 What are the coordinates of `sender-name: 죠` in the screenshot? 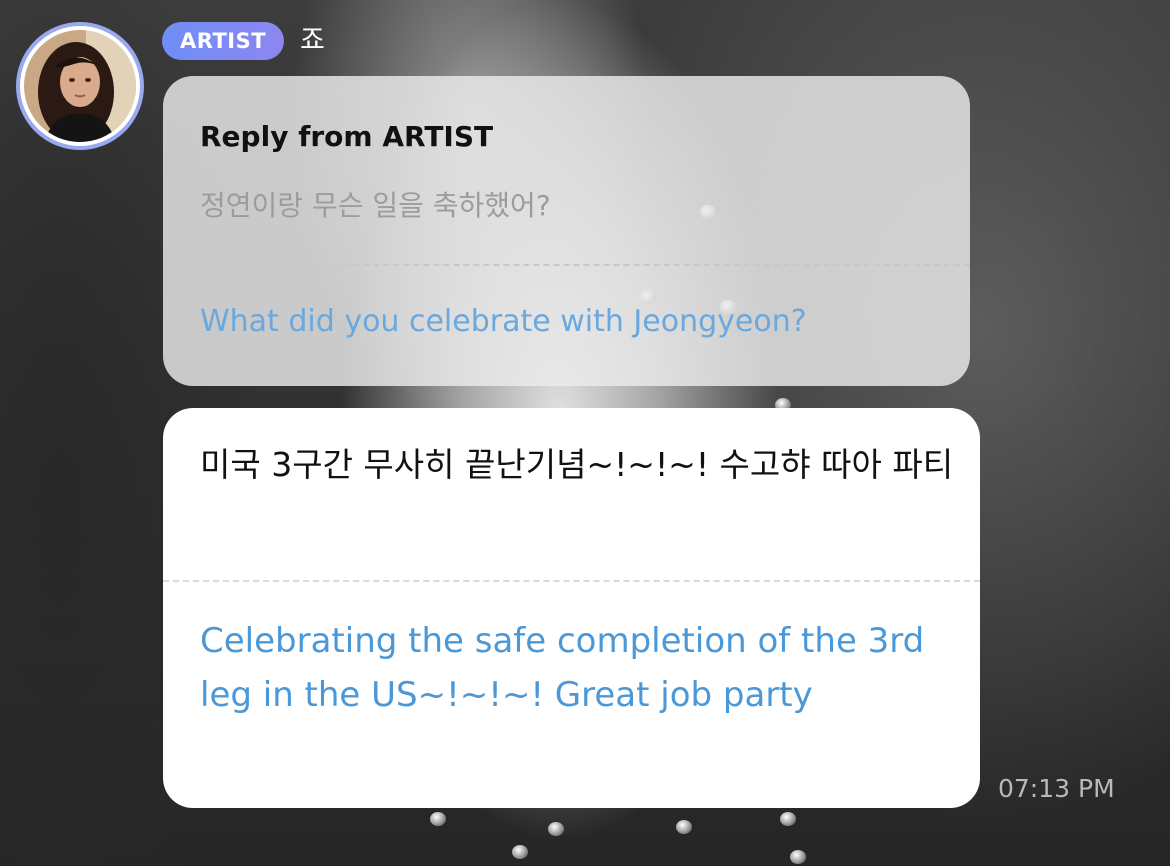 It's located at (312, 40).